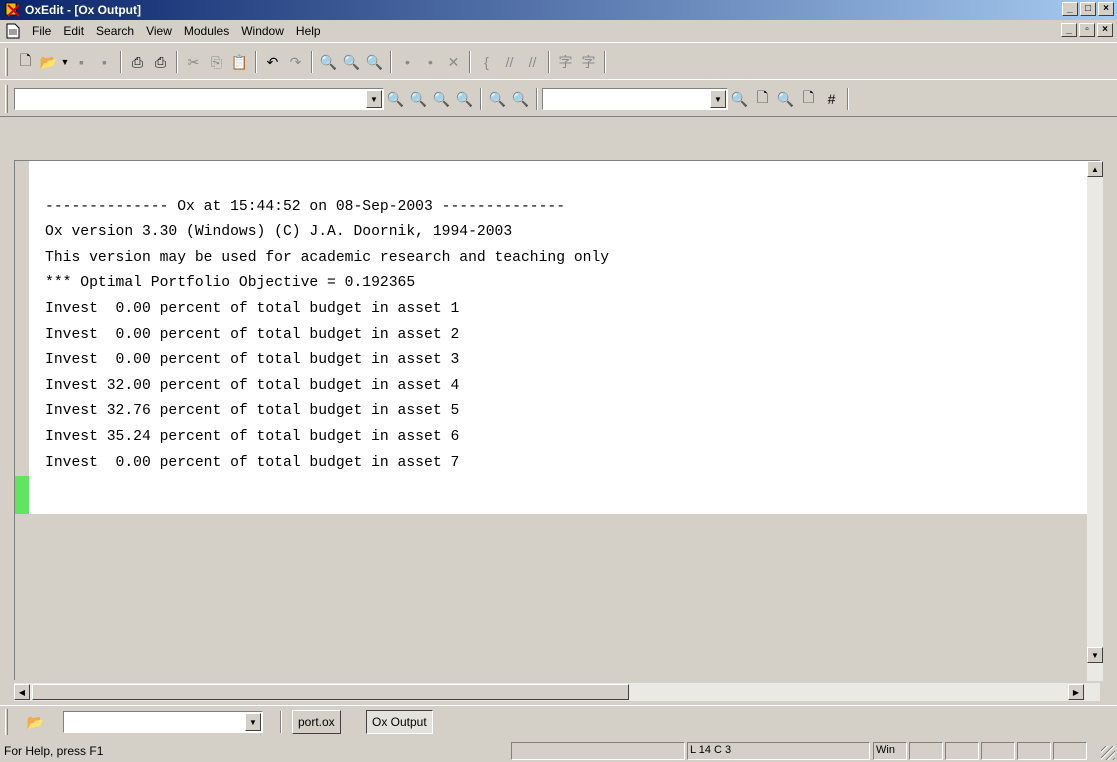  I want to click on menu-search: Search, so click(115, 31).